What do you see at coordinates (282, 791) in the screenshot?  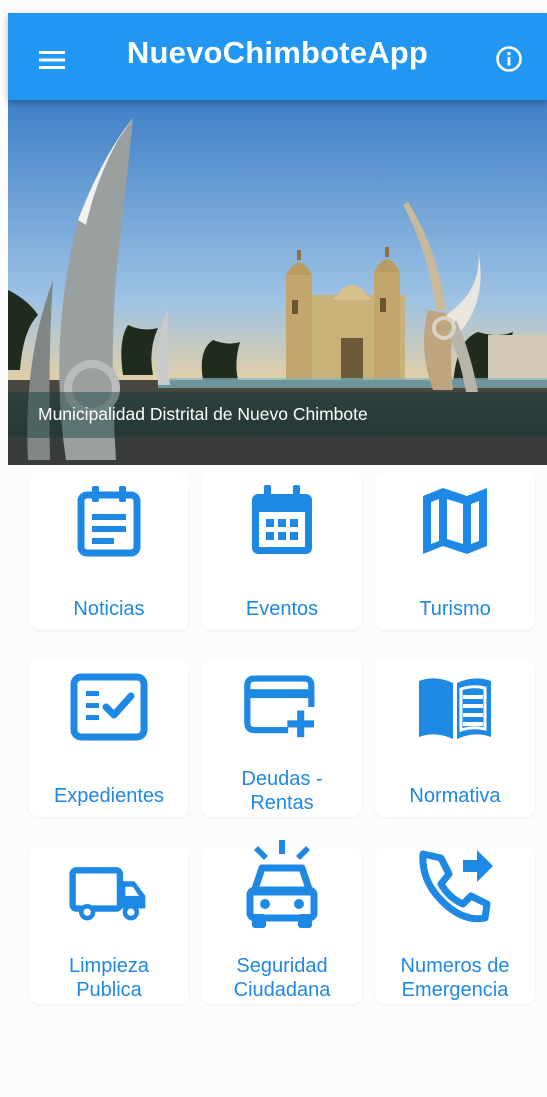 I see `menu-card-label: Deudas - Rentas` at bounding box center [282, 791].